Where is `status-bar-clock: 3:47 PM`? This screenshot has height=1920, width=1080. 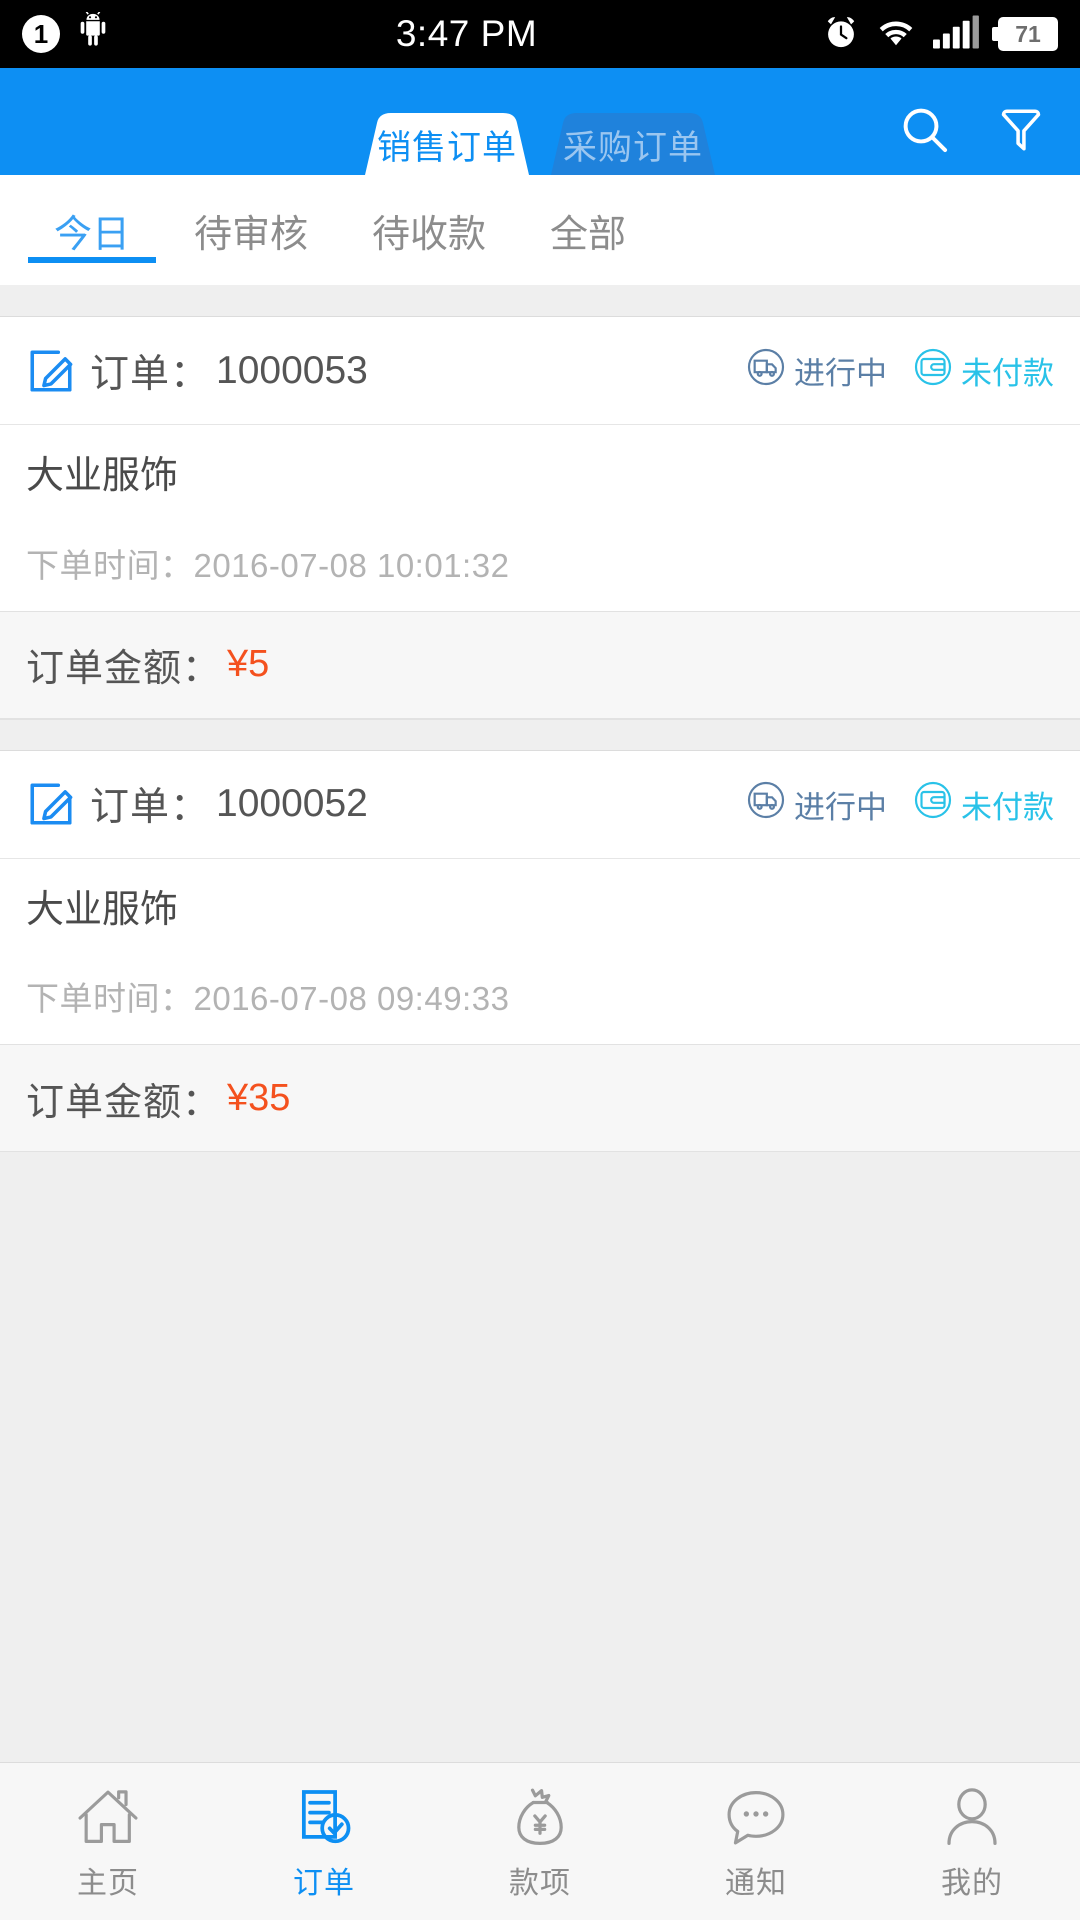
status-bar-clock: 3:47 PM is located at coordinates (466, 33).